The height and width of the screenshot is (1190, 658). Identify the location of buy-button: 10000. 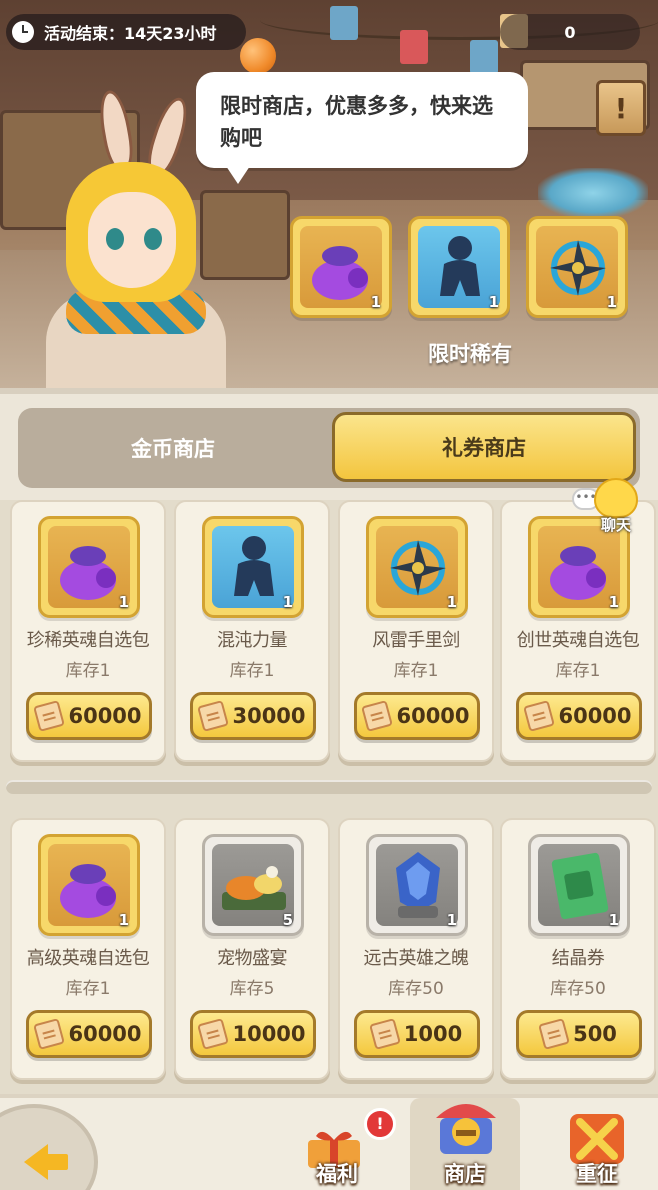
(253, 1034).